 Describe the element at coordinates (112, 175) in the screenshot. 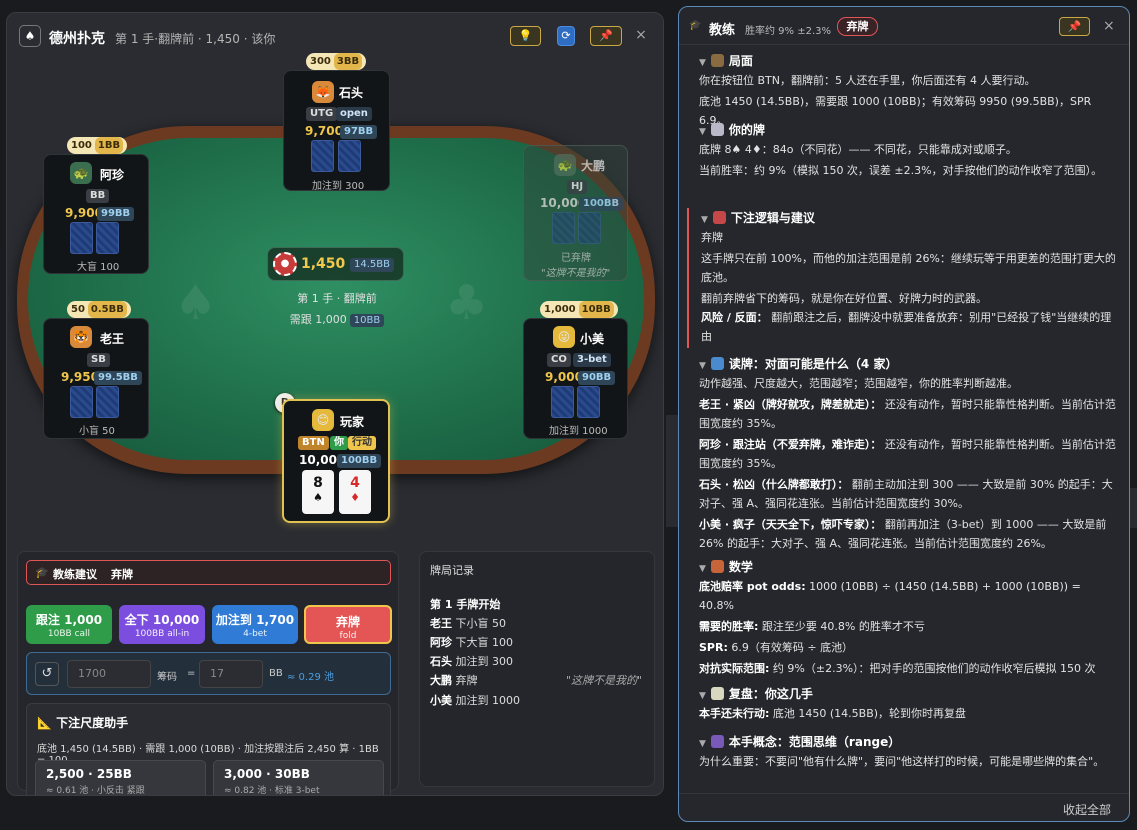

I see `player-name: 阿珍` at that location.